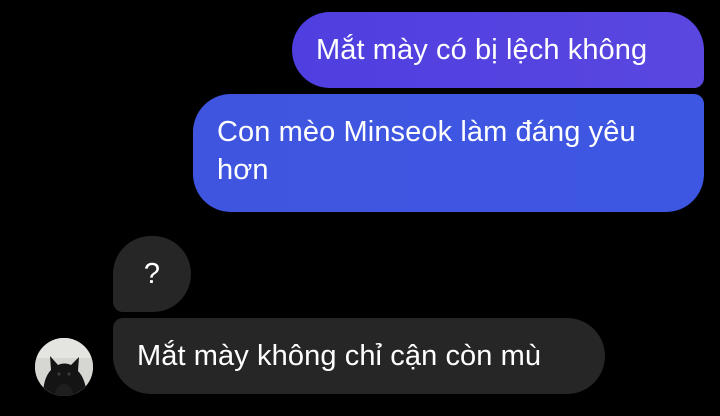 Image resolution: width=720 pixels, height=416 pixels. I want to click on incoming-message-bubble: Mắt mày không chỉ cận còn mù, so click(359, 356).